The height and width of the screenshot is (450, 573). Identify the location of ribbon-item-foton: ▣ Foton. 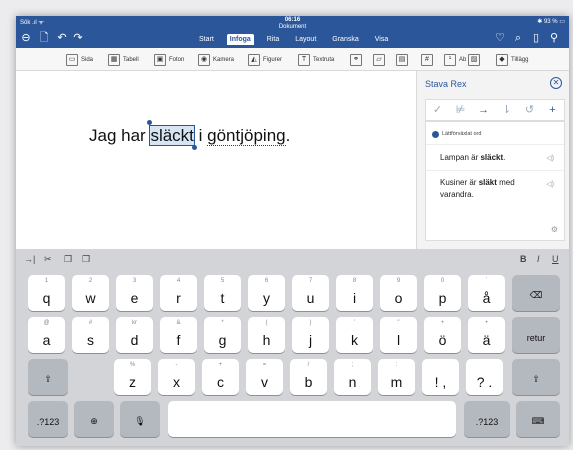
(169, 60).